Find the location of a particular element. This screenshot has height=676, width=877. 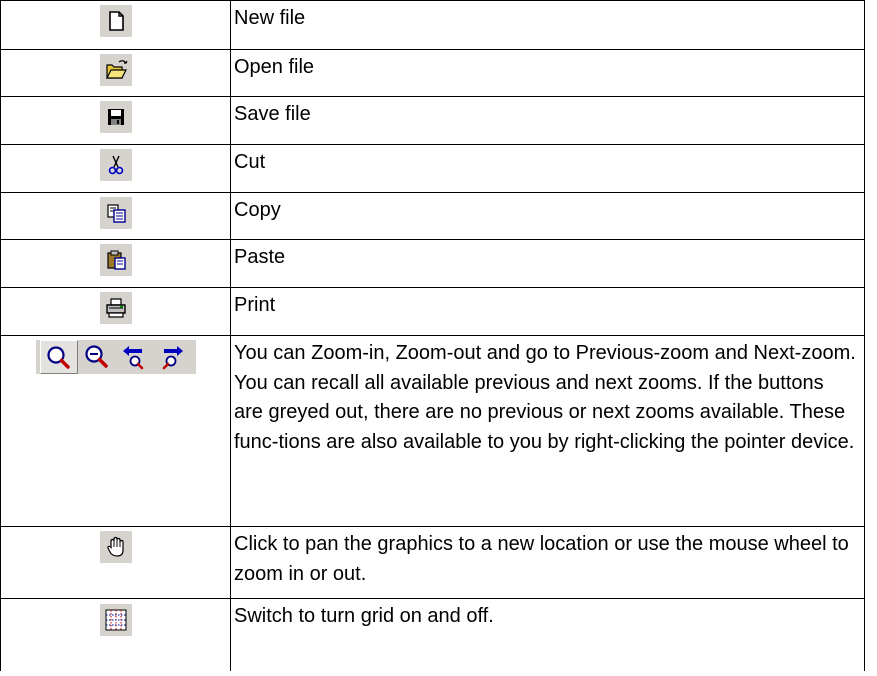

zoom-button-group is located at coordinates (115, 357).